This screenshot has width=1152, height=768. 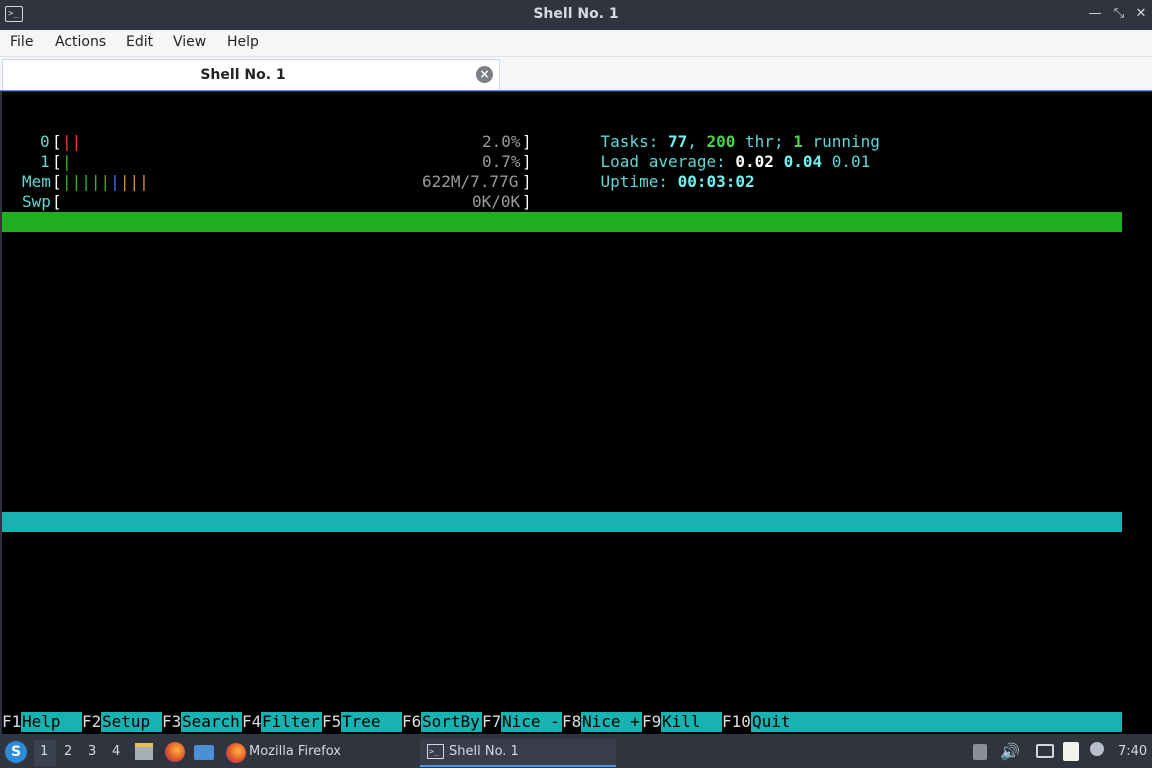 I want to click on fkey-label: F9, so click(x=652, y=722).